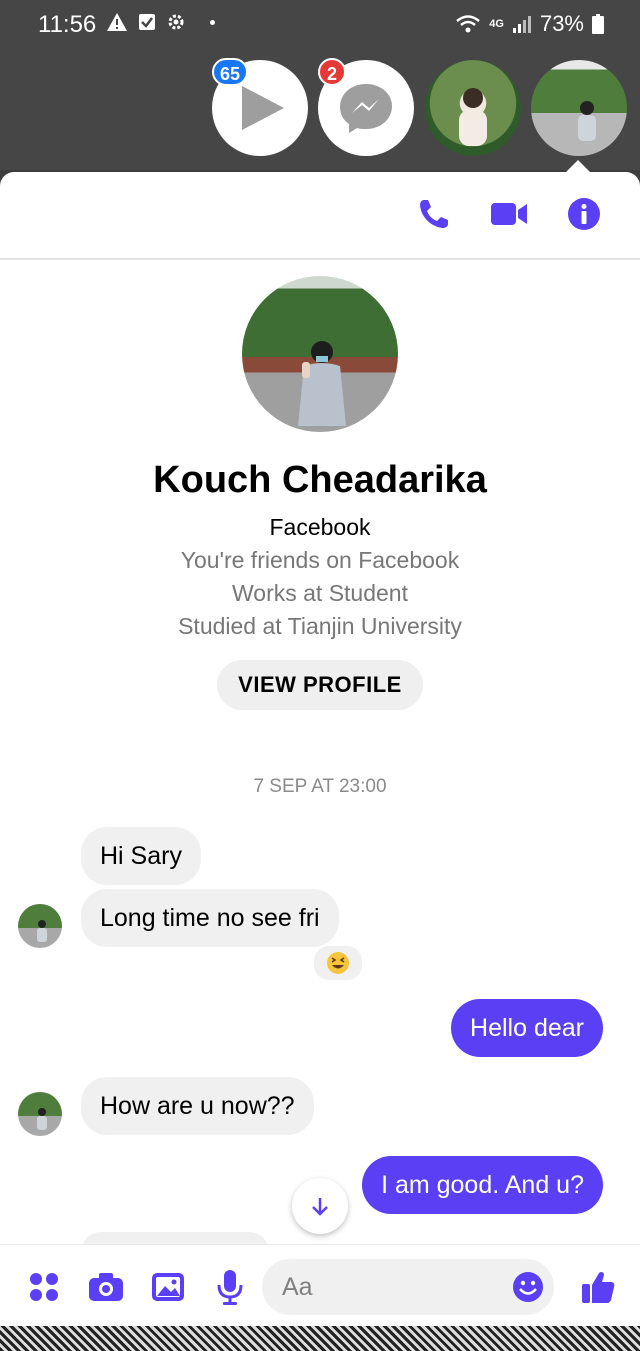 The height and width of the screenshot is (1351, 640). What do you see at coordinates (320, 1338) in the screenshot?
I see `background-wallpaper-strip` at bounding box center [320, 1338].